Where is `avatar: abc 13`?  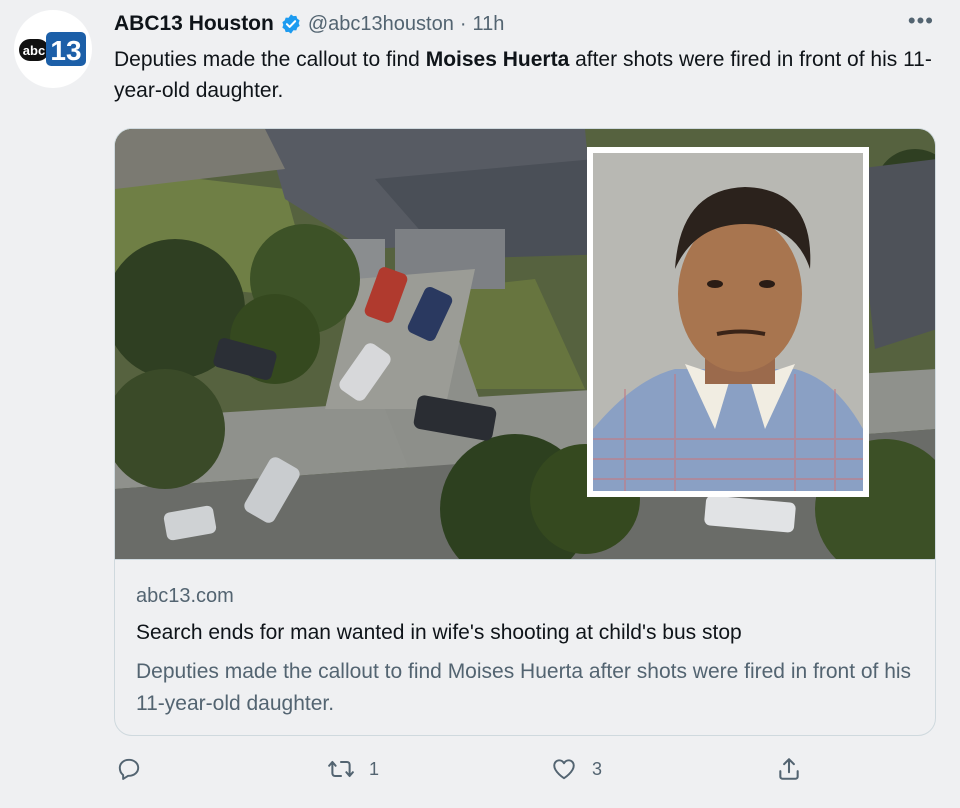 avatar: abc 13 is located at coordinates (53, 49).